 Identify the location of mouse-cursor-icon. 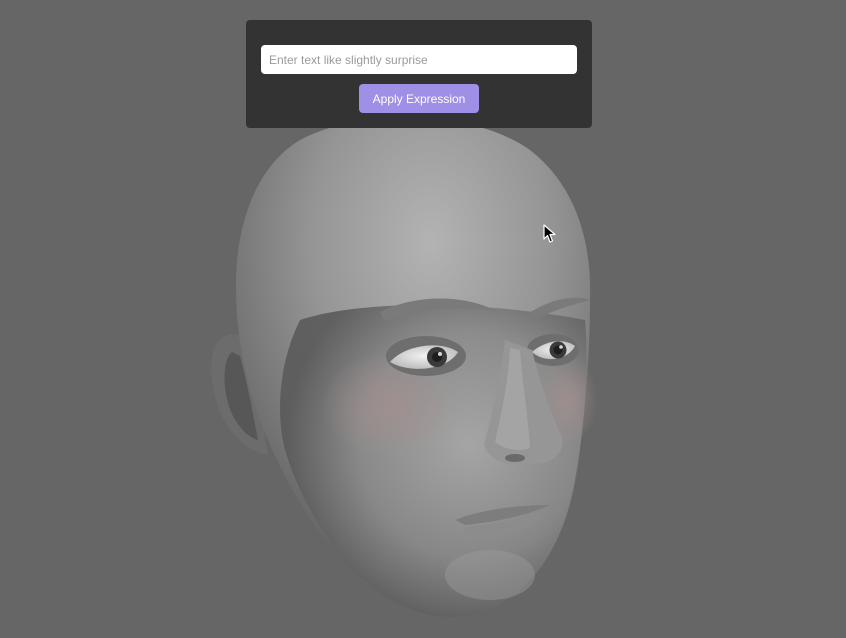
(549, 233).